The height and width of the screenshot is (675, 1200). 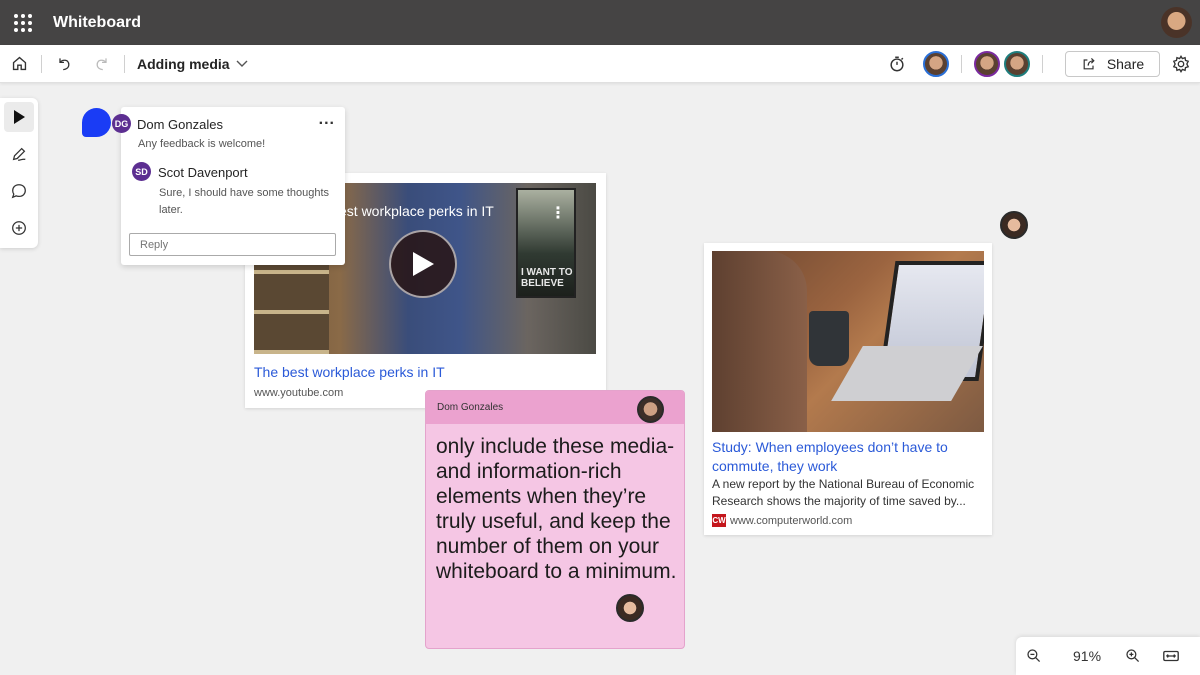 What do you see at coordinates (242, 64) in the screenshot?
I see `chevron-down-icon` at bounding box center [242, 64].